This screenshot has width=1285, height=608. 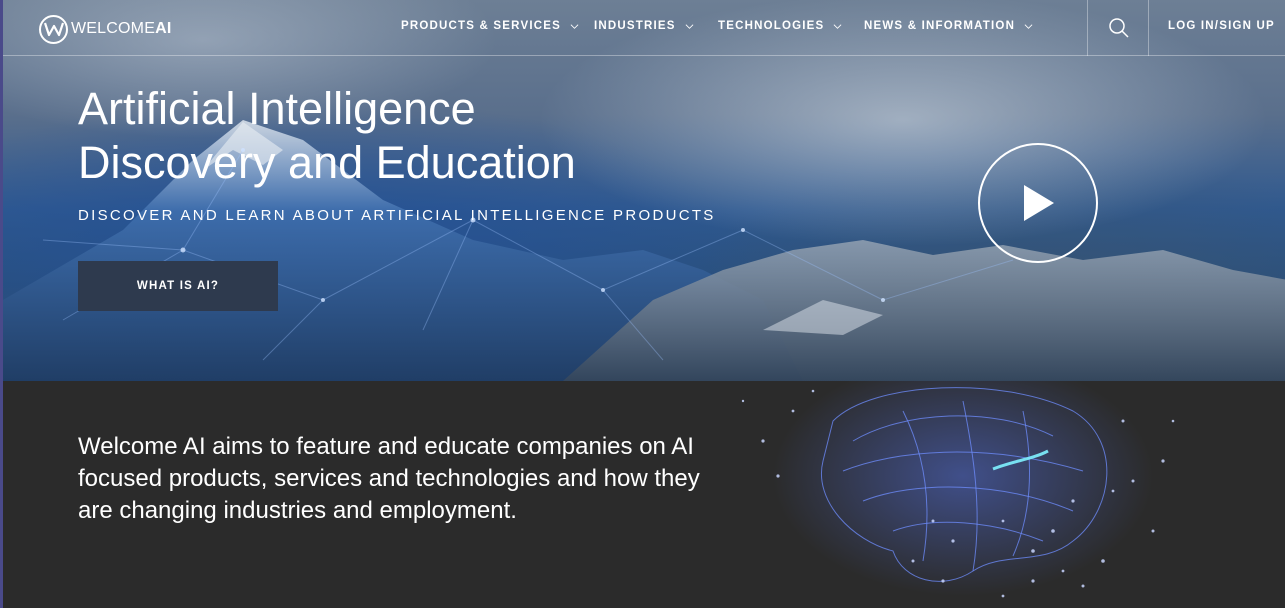 I want to click on logo-text: WELCOMEAI, so click(x=121, y=28).